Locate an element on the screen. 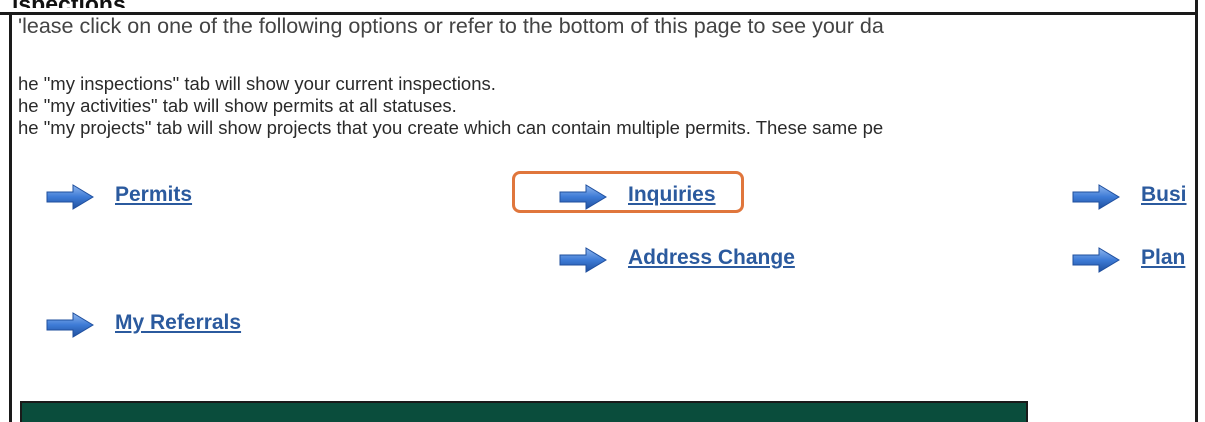 This screenshot has height=422, width=1205. my-referrals-link: My Referrals is located at coordinates (178, 323).